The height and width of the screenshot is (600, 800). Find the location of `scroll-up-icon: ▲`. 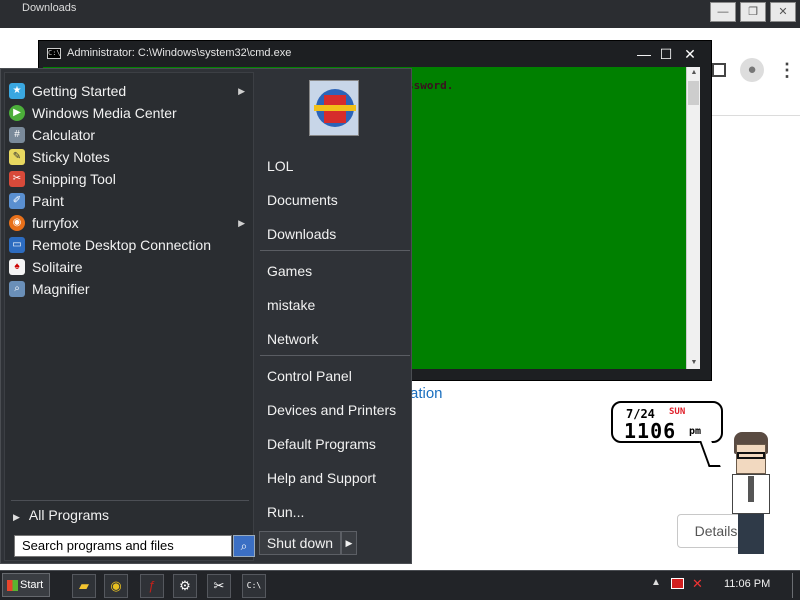

scroll-up-icon: ▲ is located at coordinates (694, 73).